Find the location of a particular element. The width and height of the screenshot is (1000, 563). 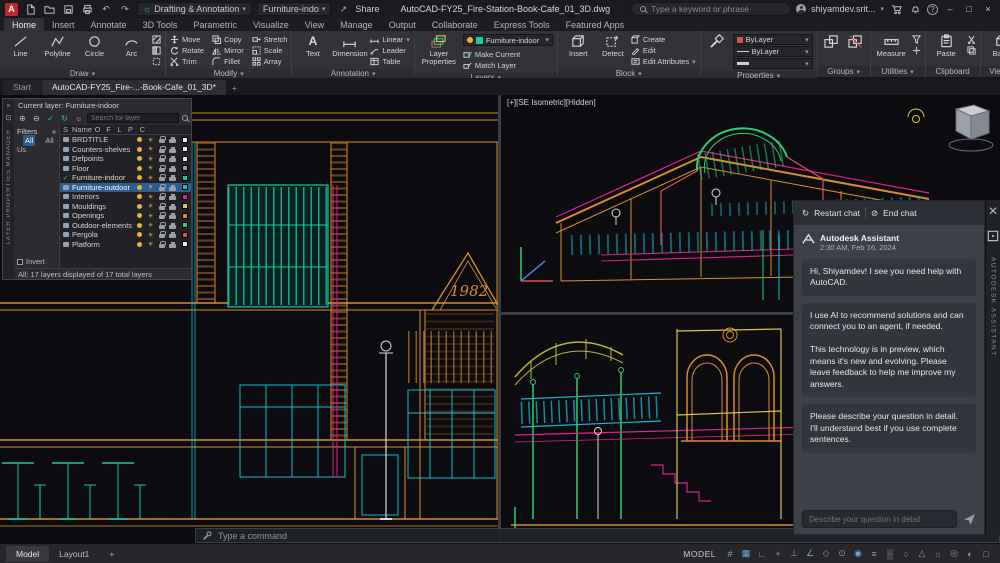

layer-name: Platform is located at coordinates (102, 244).